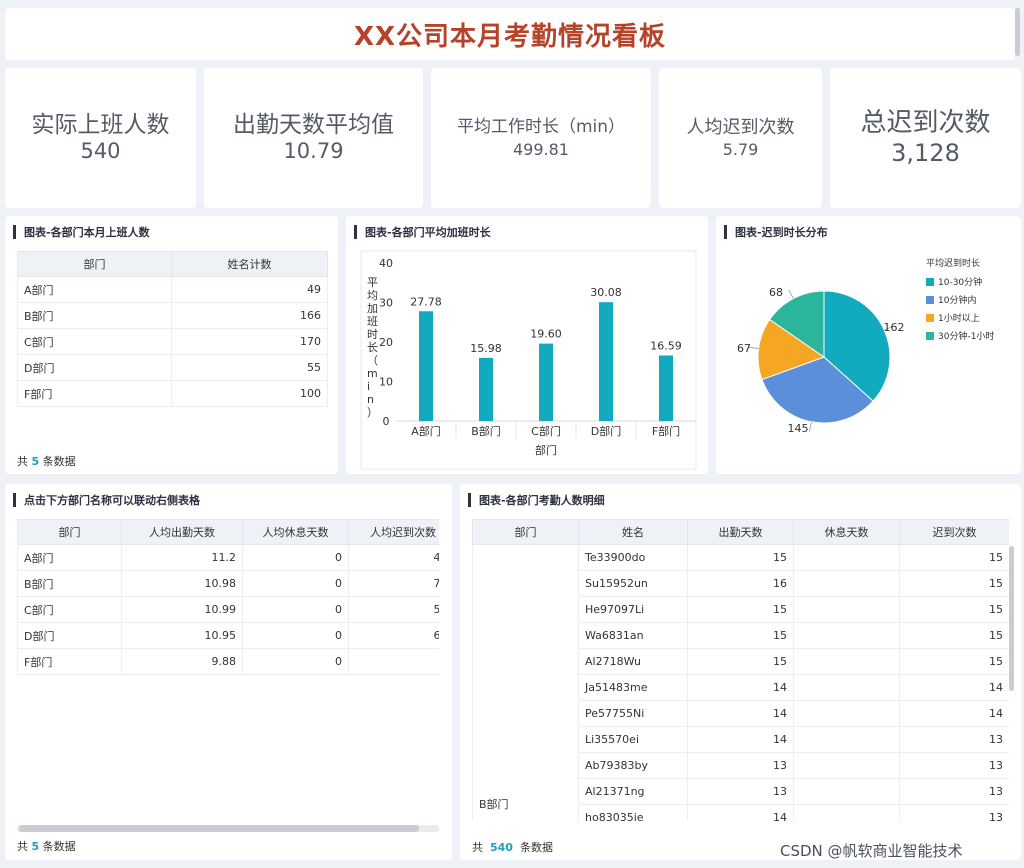 The height and width of the screenshot is (868, 1024). Describe the element at coordinates (740, 532) in the screenshot. I see `column-header: 出勤天数` at that location.